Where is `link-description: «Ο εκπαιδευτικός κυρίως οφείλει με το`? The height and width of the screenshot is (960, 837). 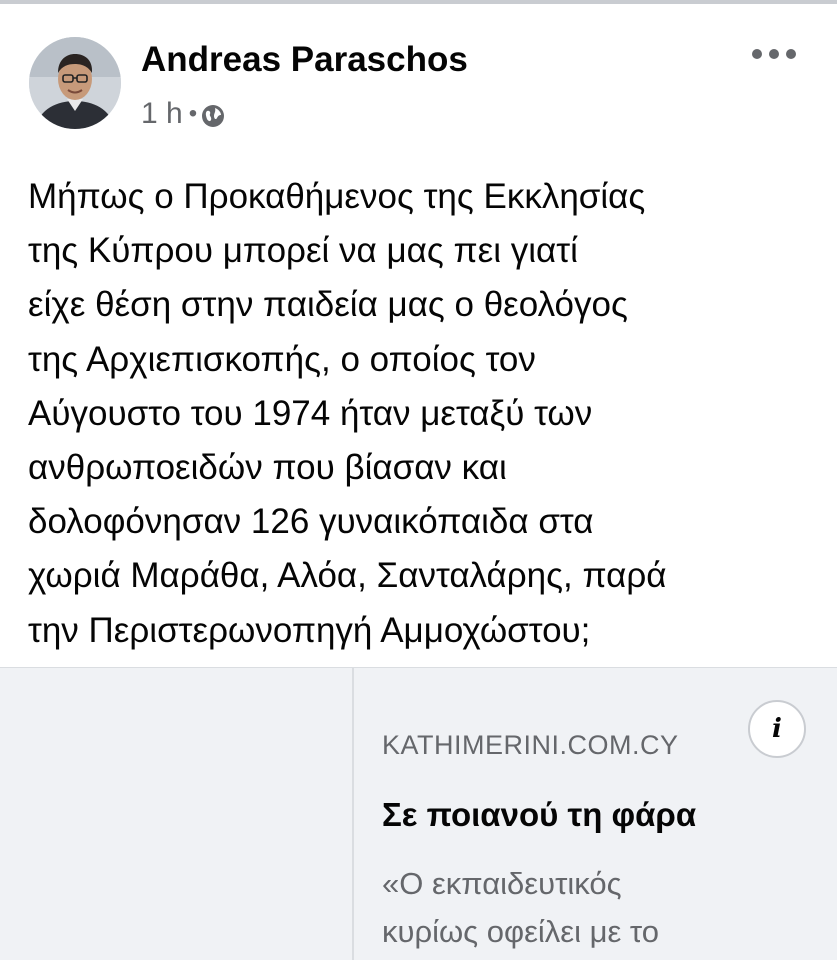
link-description: «Ο εκπαιδευτικός κυρίως οφείλει με το is located at coordinates (592, 908).